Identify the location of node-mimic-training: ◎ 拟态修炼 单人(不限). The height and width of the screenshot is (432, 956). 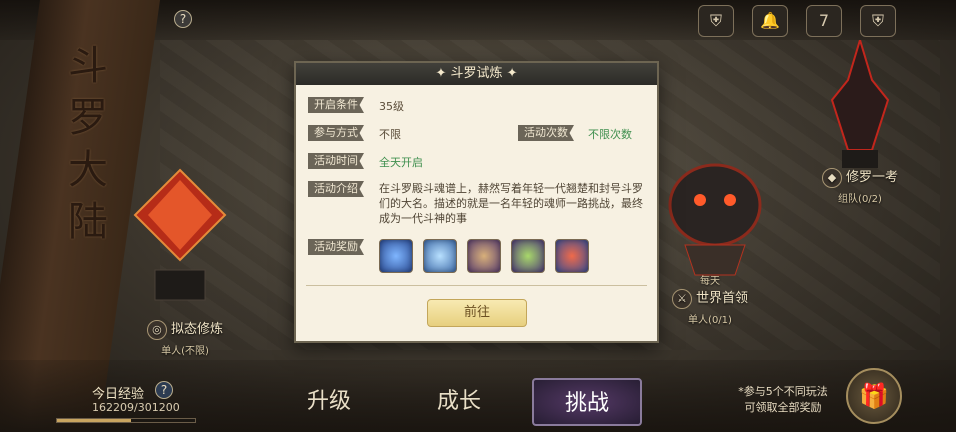
(185, 337).